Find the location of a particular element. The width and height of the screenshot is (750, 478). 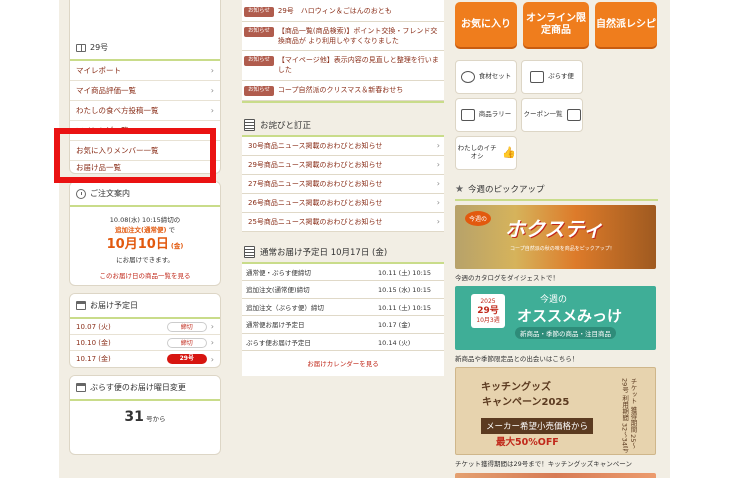

news-item: お知らせ 29号 ハロウィン＆ごはんのおとも is located at coordinates (343, 11).